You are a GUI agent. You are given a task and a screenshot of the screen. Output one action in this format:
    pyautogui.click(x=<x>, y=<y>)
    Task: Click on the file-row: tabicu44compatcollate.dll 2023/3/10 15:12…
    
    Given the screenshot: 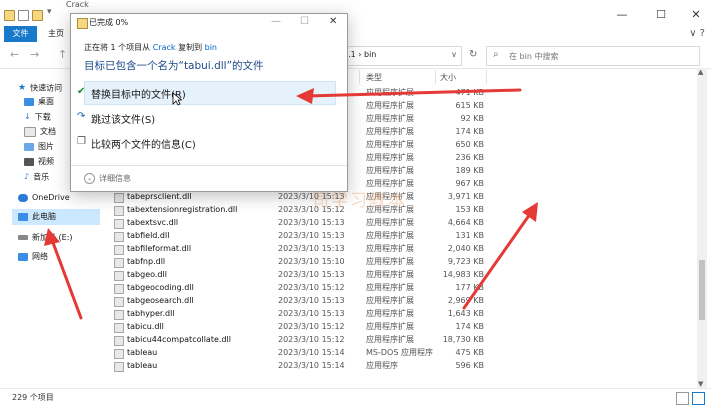 What is the action you would take?
    pyautogui.click(x=399, y=339)
    